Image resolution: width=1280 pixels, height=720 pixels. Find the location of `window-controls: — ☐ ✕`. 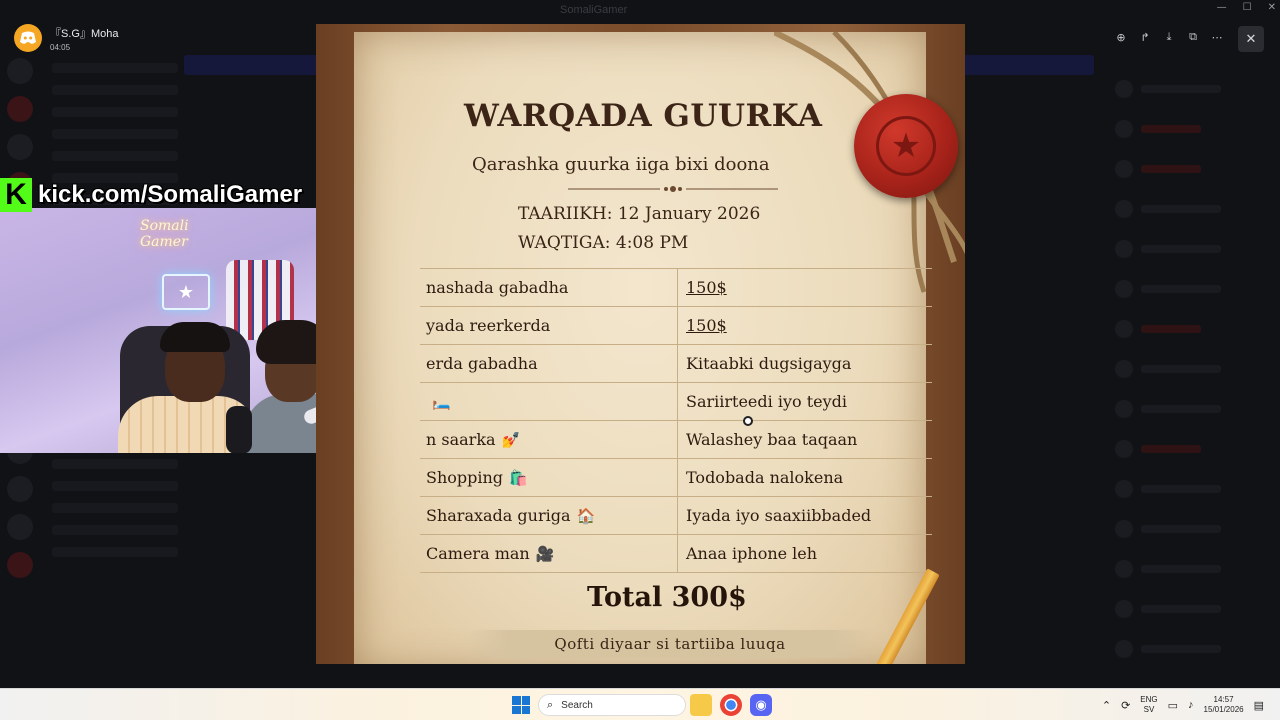

window-controls: — ☐ ✕ is located at coordinates (1246, 7).